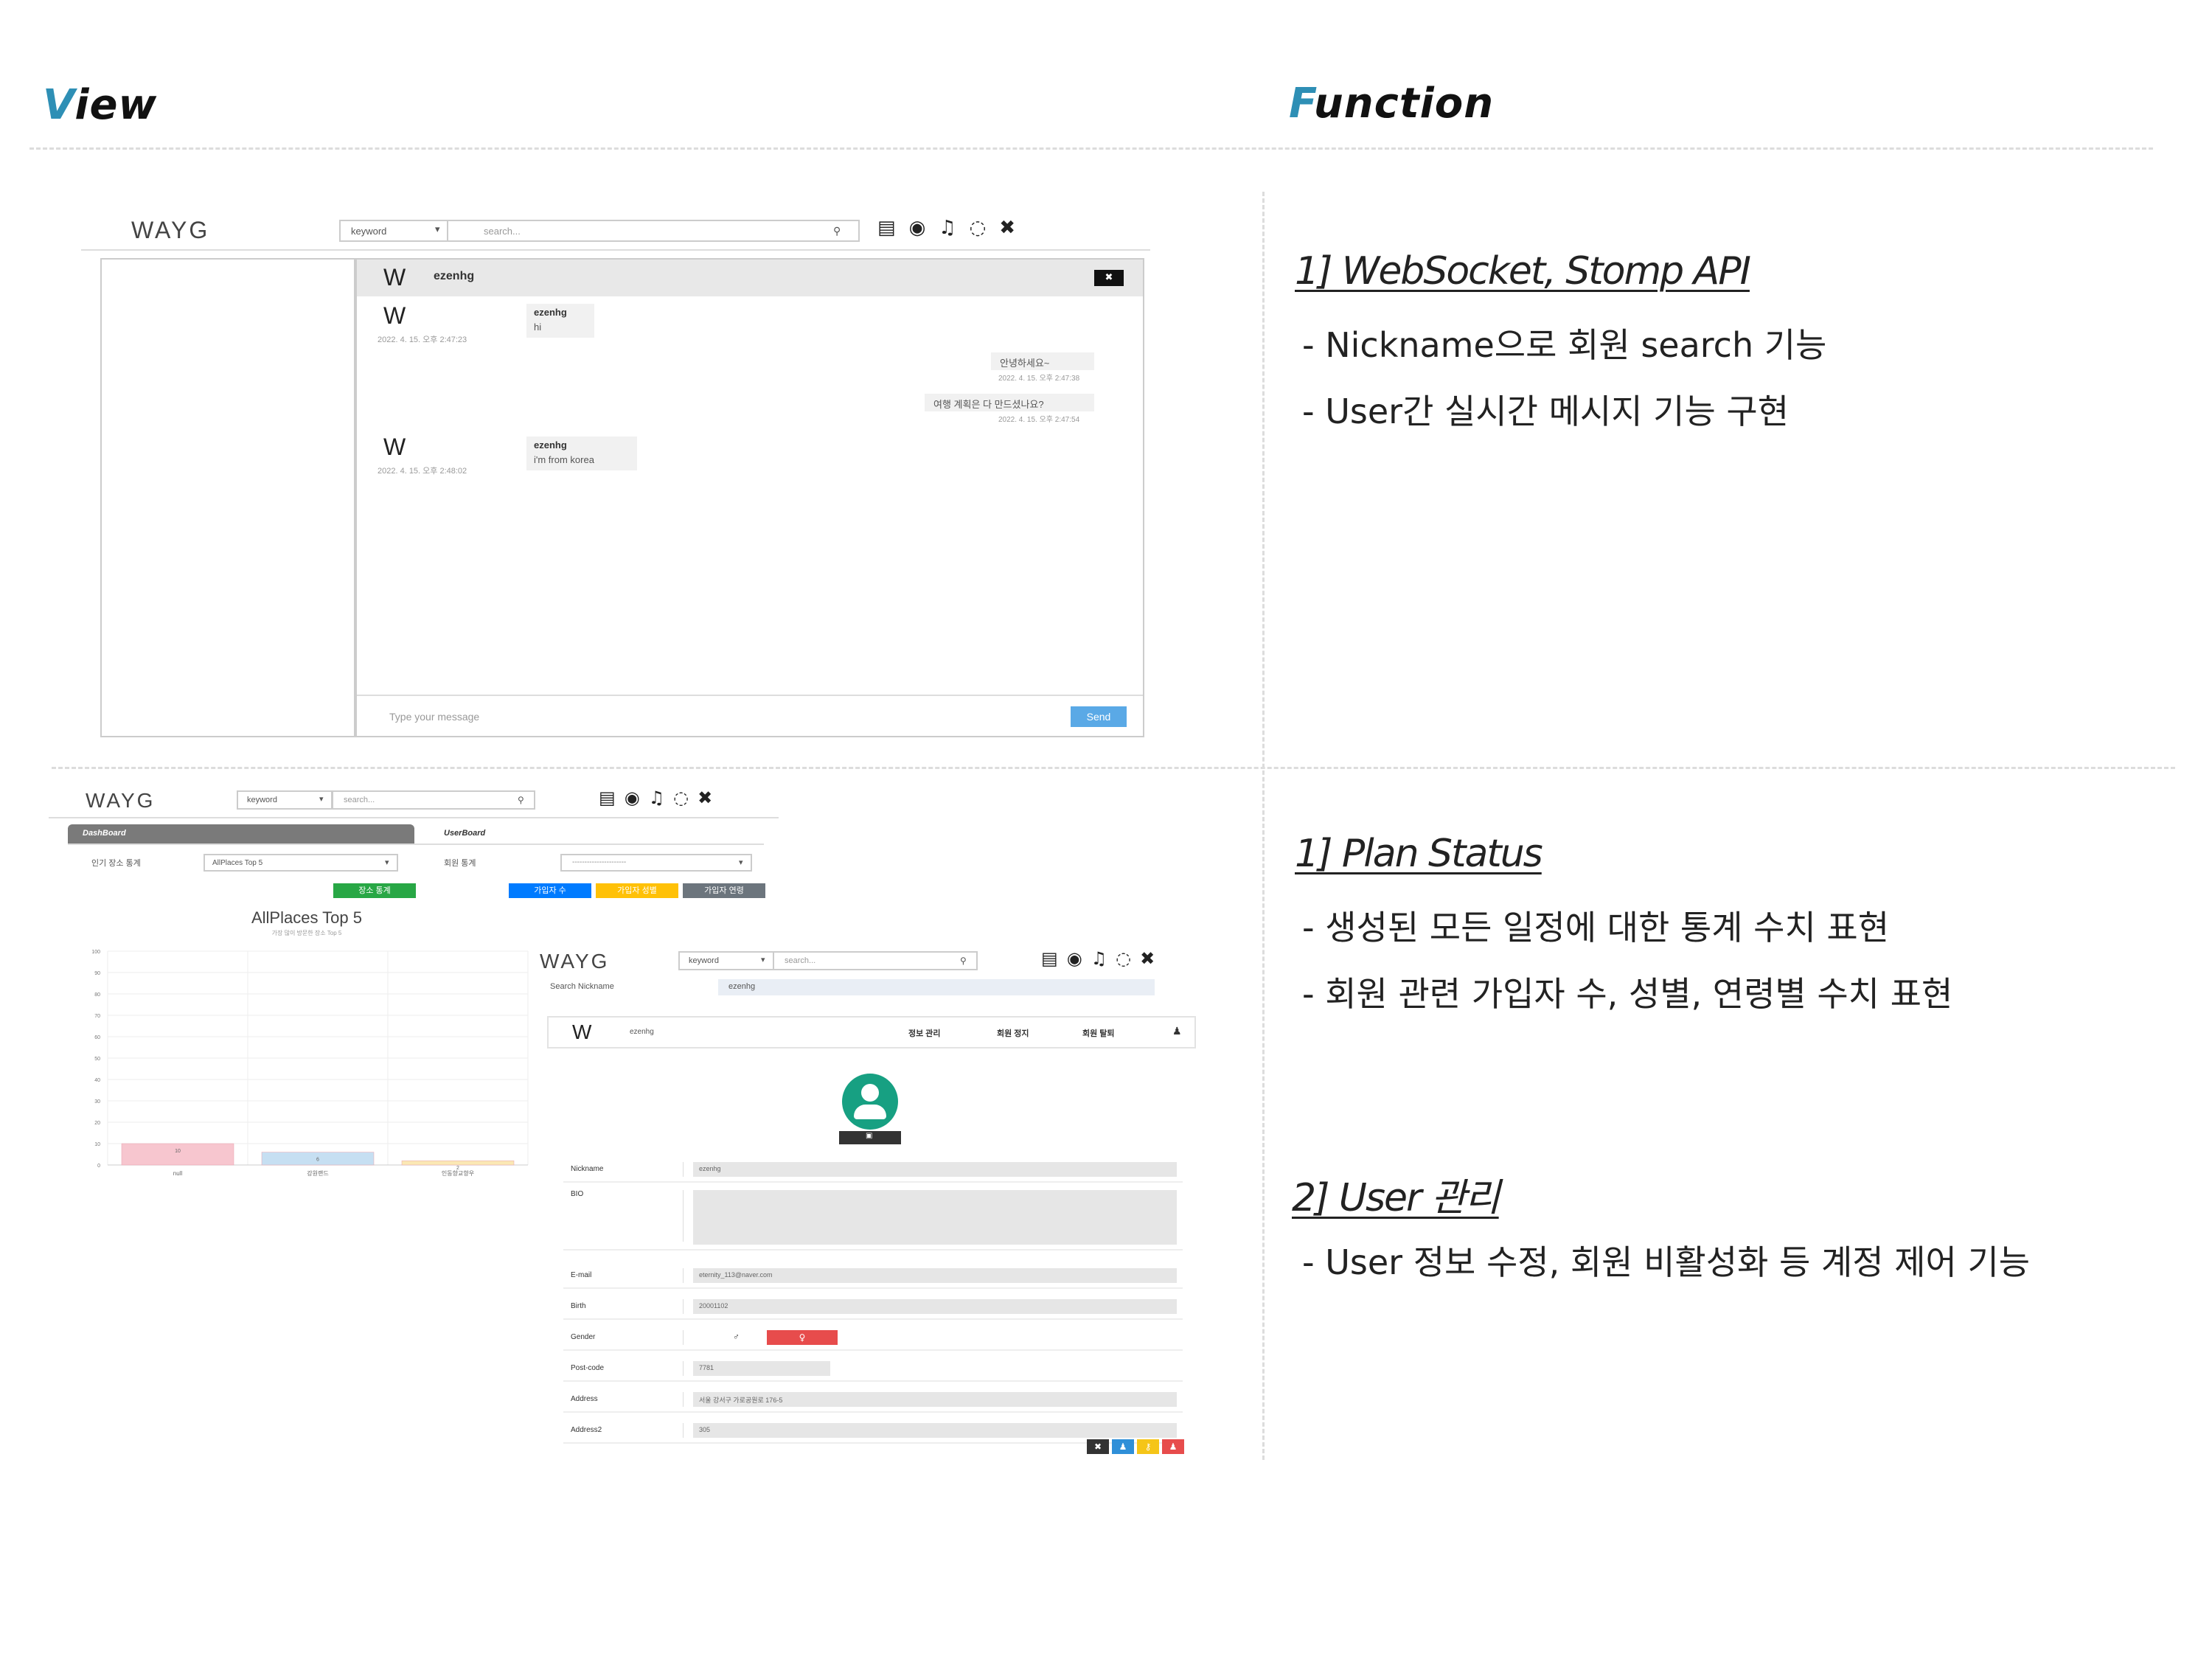 Image resolution: width=2212 pixels, height=1659 pixels. I want to click on nickname-field: ezenhg, so click(935, 1169).